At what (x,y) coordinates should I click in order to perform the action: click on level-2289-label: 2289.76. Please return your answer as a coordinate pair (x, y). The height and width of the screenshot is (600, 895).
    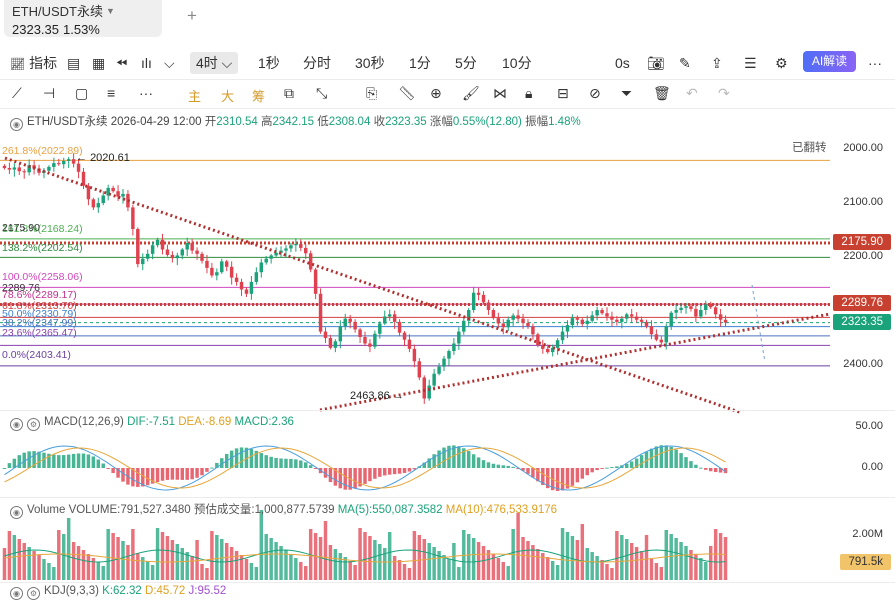
    Looking at the image, I should click on (21, 288).